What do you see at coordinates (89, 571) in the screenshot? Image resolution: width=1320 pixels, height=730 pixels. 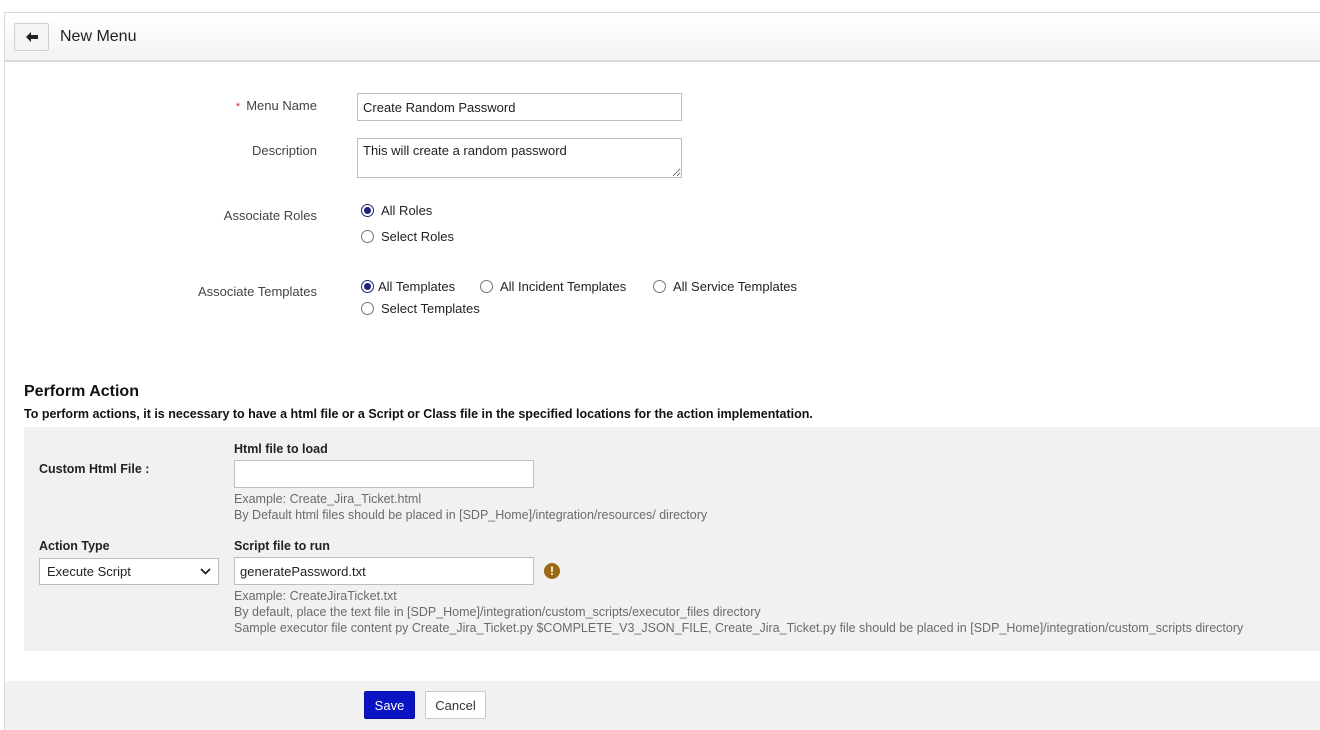 I see `action-type-selected: Execute Script` at bounding box center [89, 571].